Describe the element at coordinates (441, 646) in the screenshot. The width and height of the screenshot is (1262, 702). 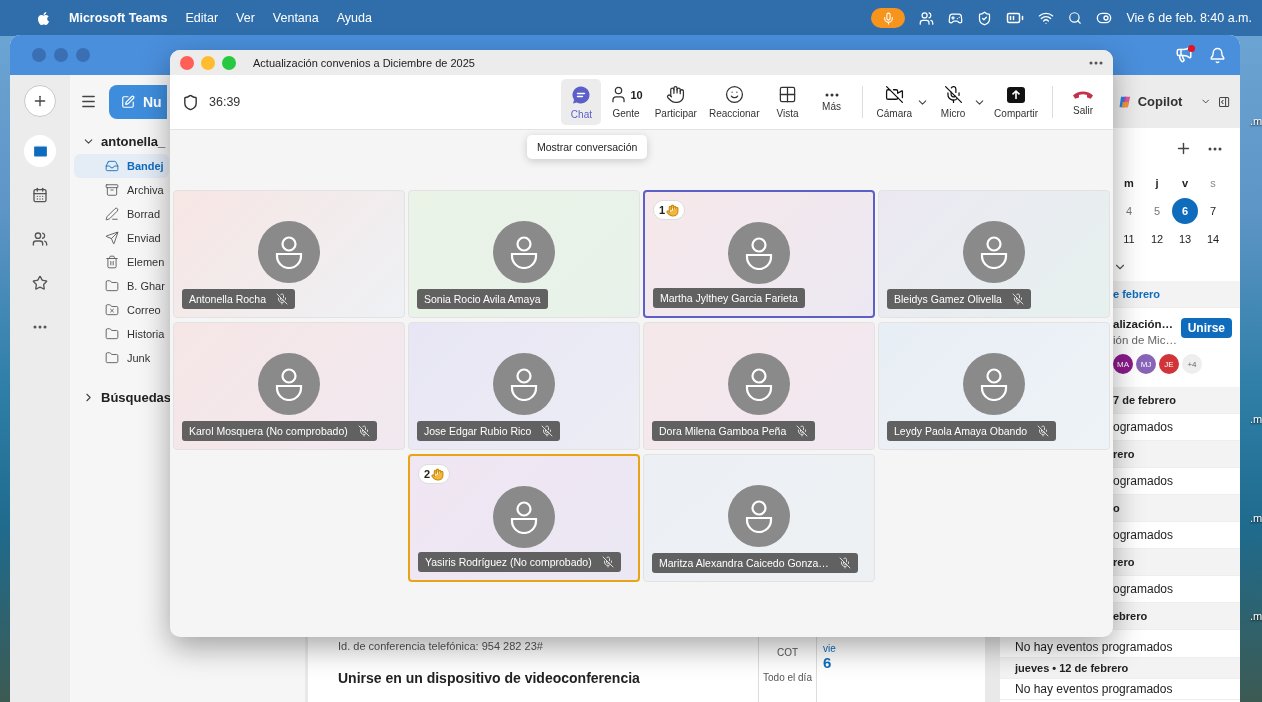
I see `dial-in-text: Id. de conferencia telefónica: 954 282 23#` at that location.